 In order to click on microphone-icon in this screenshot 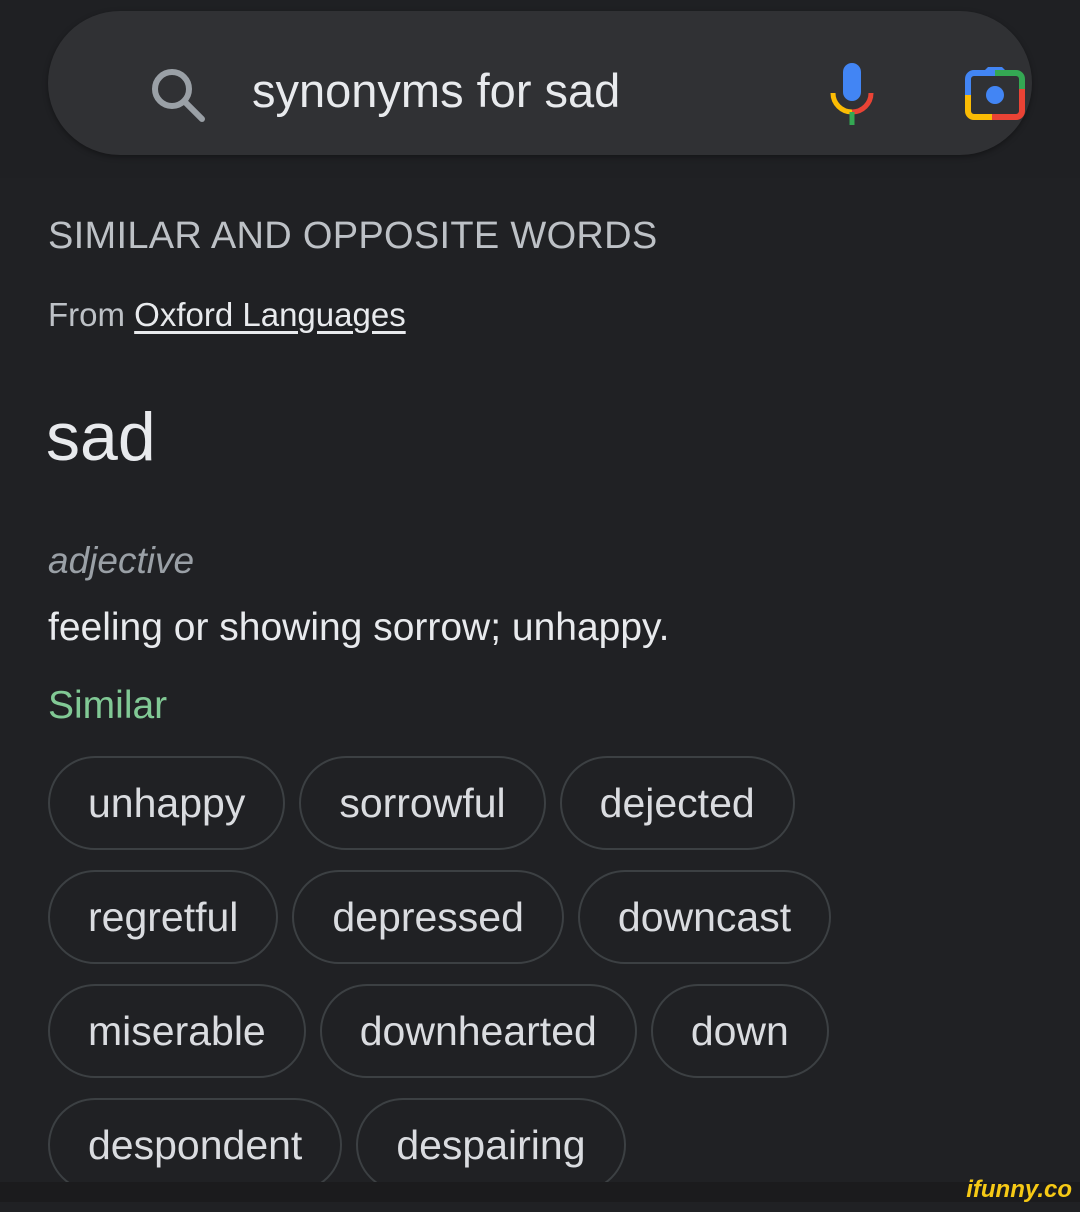, I will do `click(852, 94)`.